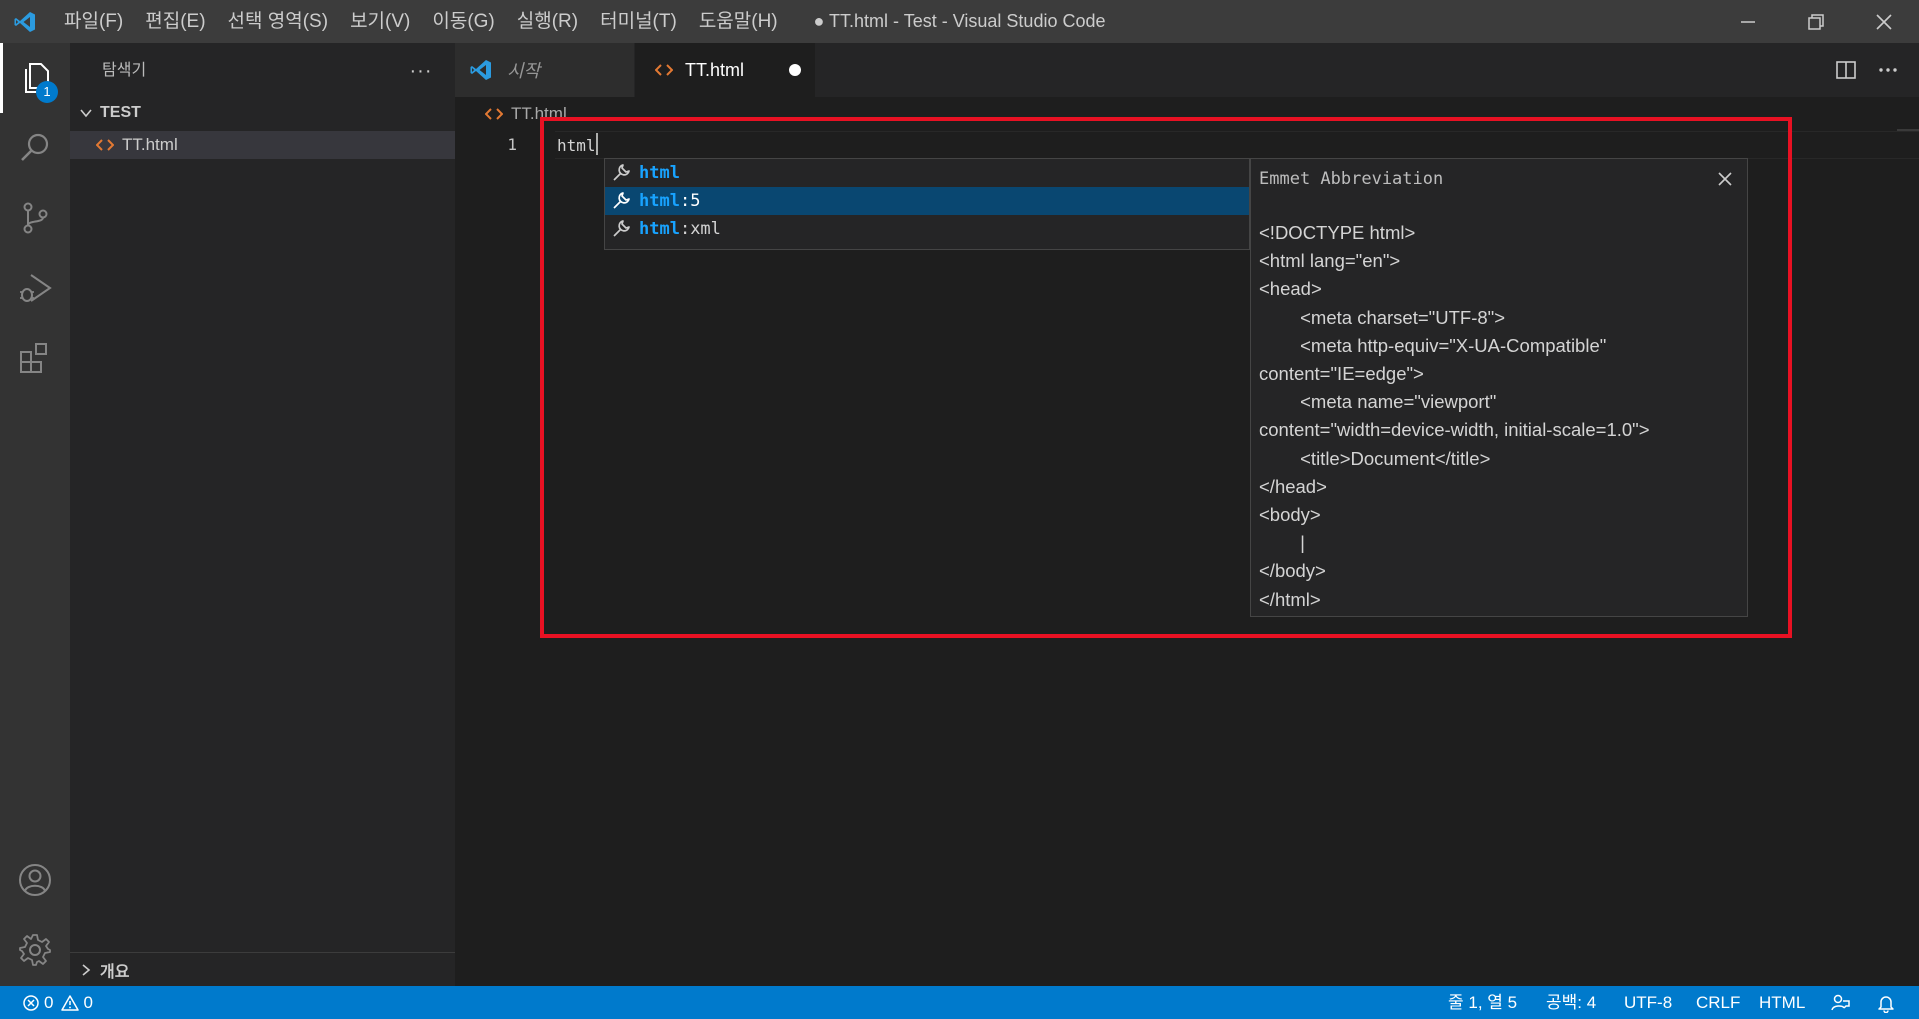 The image size is (1919, 1019). What do you see at coordinates (124, 70) in the screenshot?
I see `sidebar-title: 탐색기` at bounding box center [124, 70].